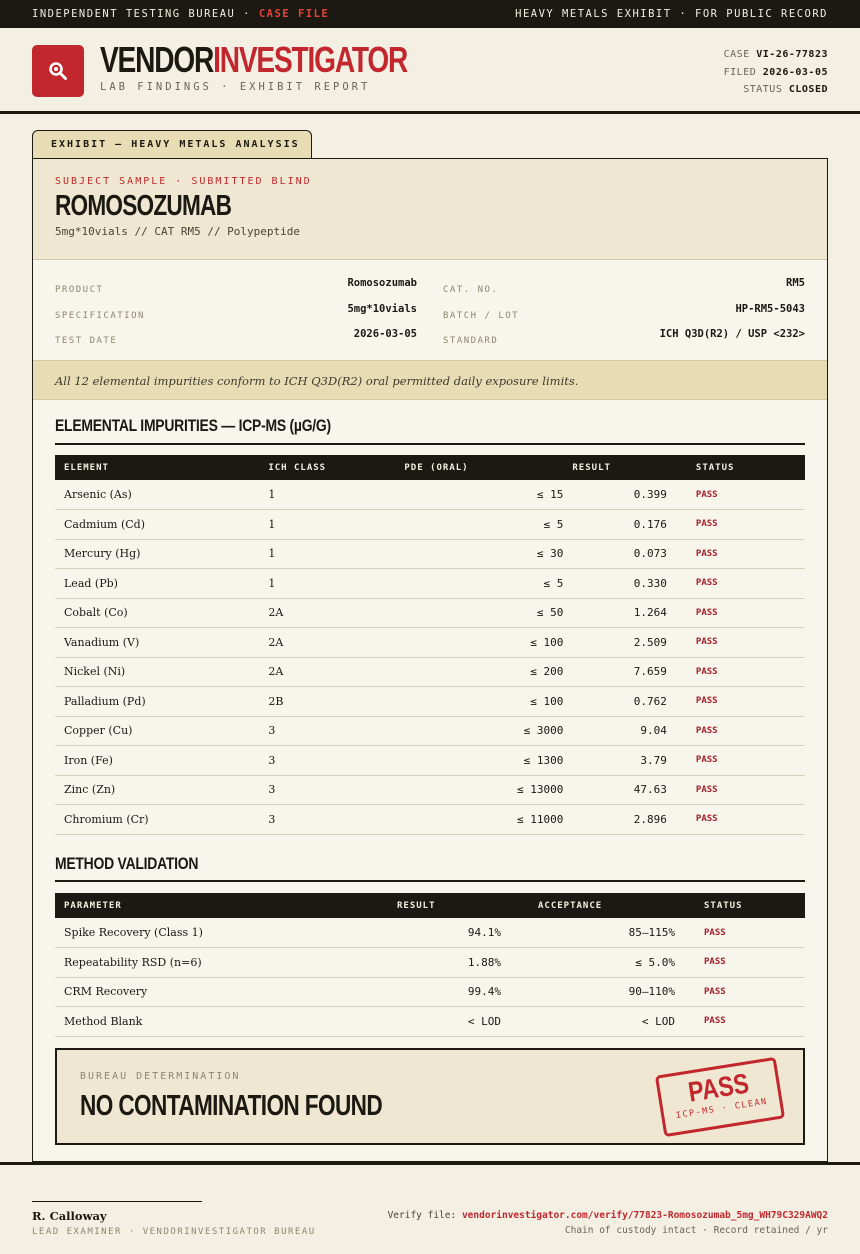 This screenshot has height=1254, width=860. I want to click on element-name: Zinc (Zn), so click(157, 790).